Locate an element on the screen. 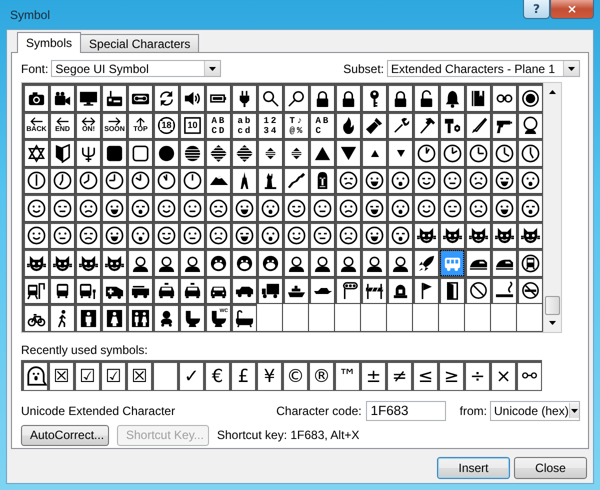 This screenshot has width=600, height=490. character-description: Unicode Extended Character is located at coordinates (98, 411).